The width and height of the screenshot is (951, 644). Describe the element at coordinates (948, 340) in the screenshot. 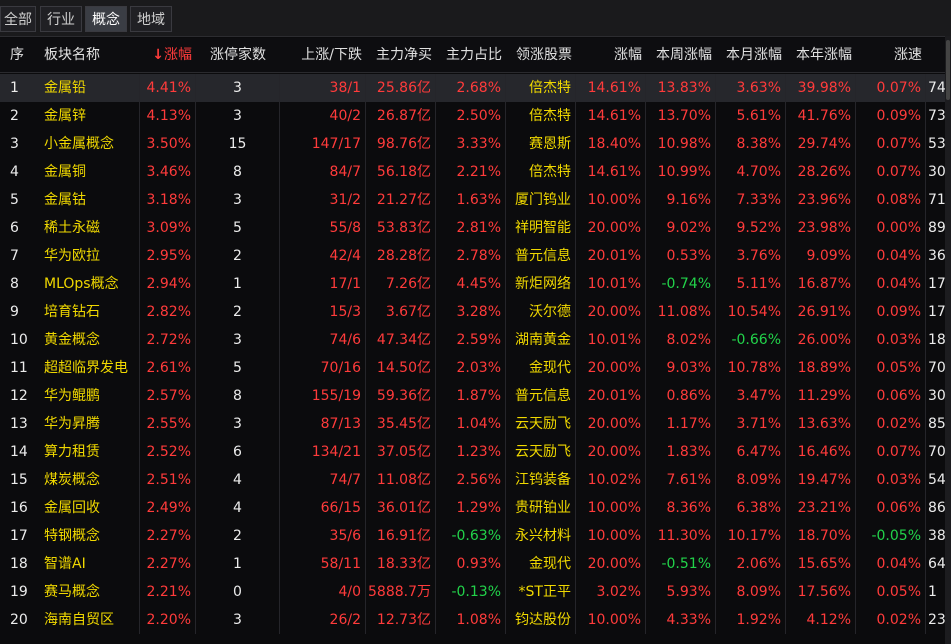

I see `vertical-scrollbar` at that location.